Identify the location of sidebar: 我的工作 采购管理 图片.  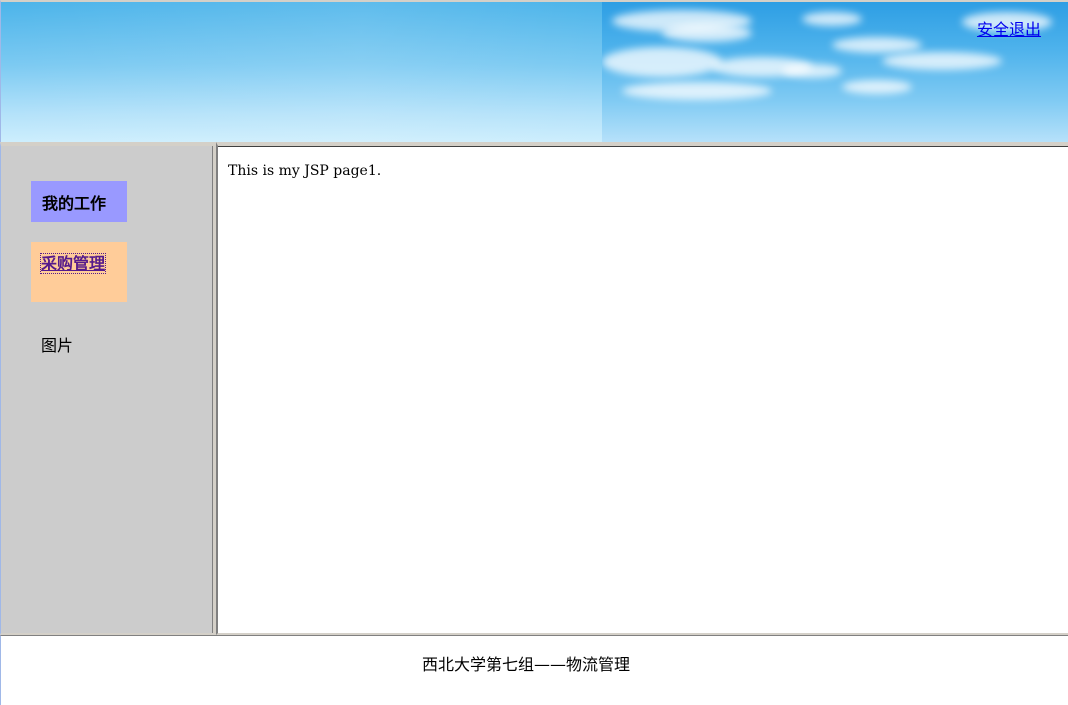
(108, 388).